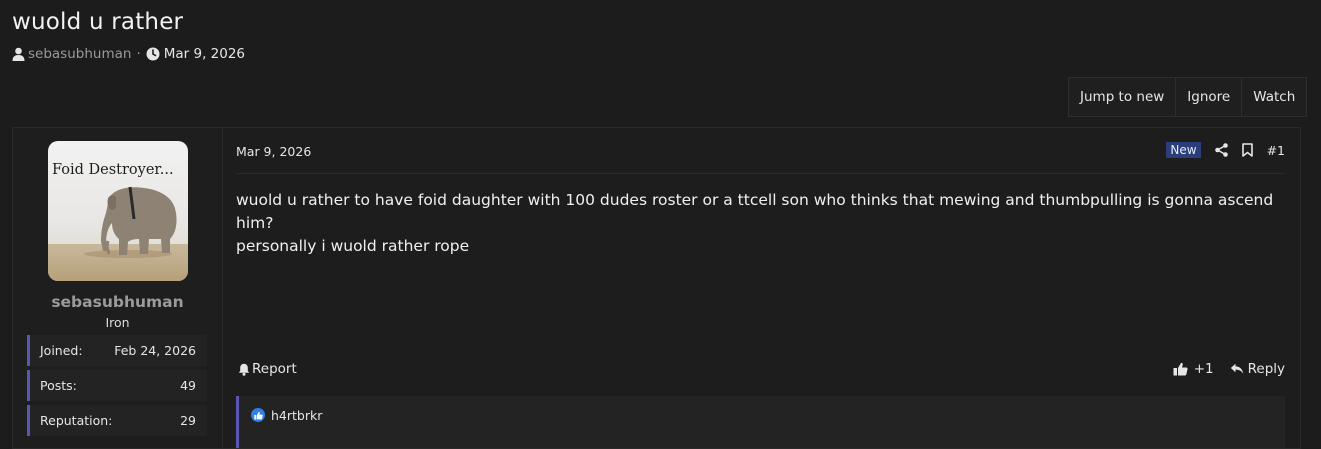 Image resolution: width=1321 pixels, height=449 pixels. I want to click on post-date-link: Mar 9, 2026, so click(273, 151).